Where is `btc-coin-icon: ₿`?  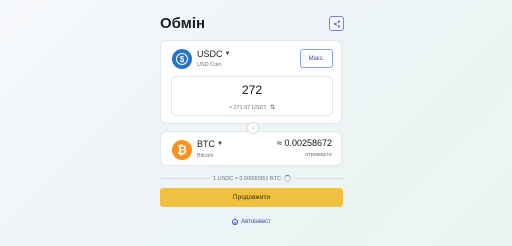
btc-coin-icon: ₿ is located at coordinates (182, 150).